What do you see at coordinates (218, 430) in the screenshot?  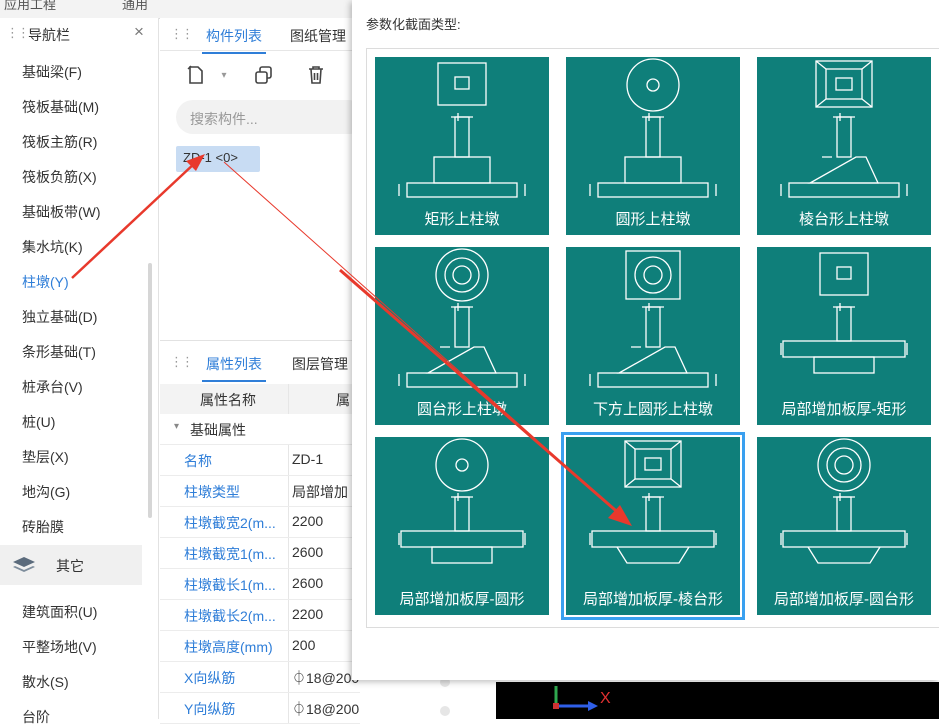 I see `property-group-label: 基础属性` at bounding box center [218, 430].